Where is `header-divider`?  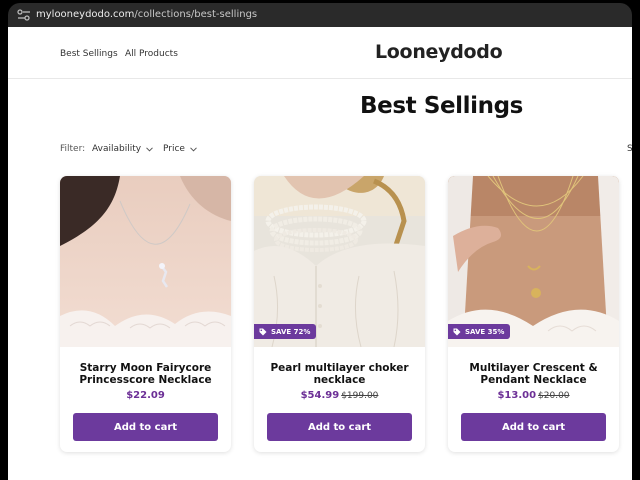
header-divider is located at coordinates (320, 78).